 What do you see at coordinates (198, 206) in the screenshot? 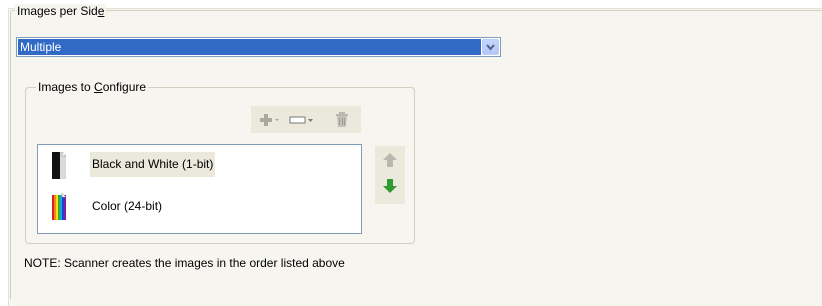
I see `list-item: Color (24-bit)` at bounding box center [198, 206].